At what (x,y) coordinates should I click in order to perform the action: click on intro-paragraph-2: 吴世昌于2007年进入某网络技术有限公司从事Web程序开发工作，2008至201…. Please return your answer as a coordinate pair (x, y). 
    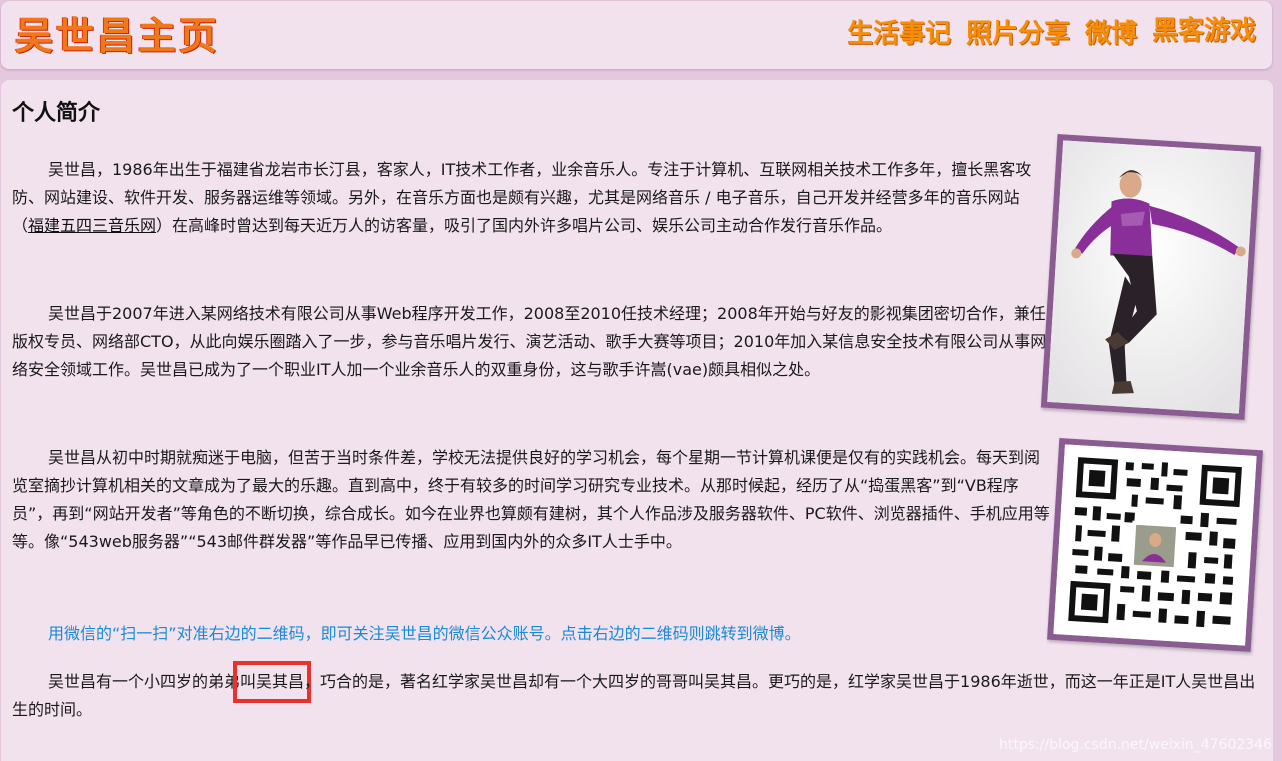
    Looking at the image, I should click on (529, 341).